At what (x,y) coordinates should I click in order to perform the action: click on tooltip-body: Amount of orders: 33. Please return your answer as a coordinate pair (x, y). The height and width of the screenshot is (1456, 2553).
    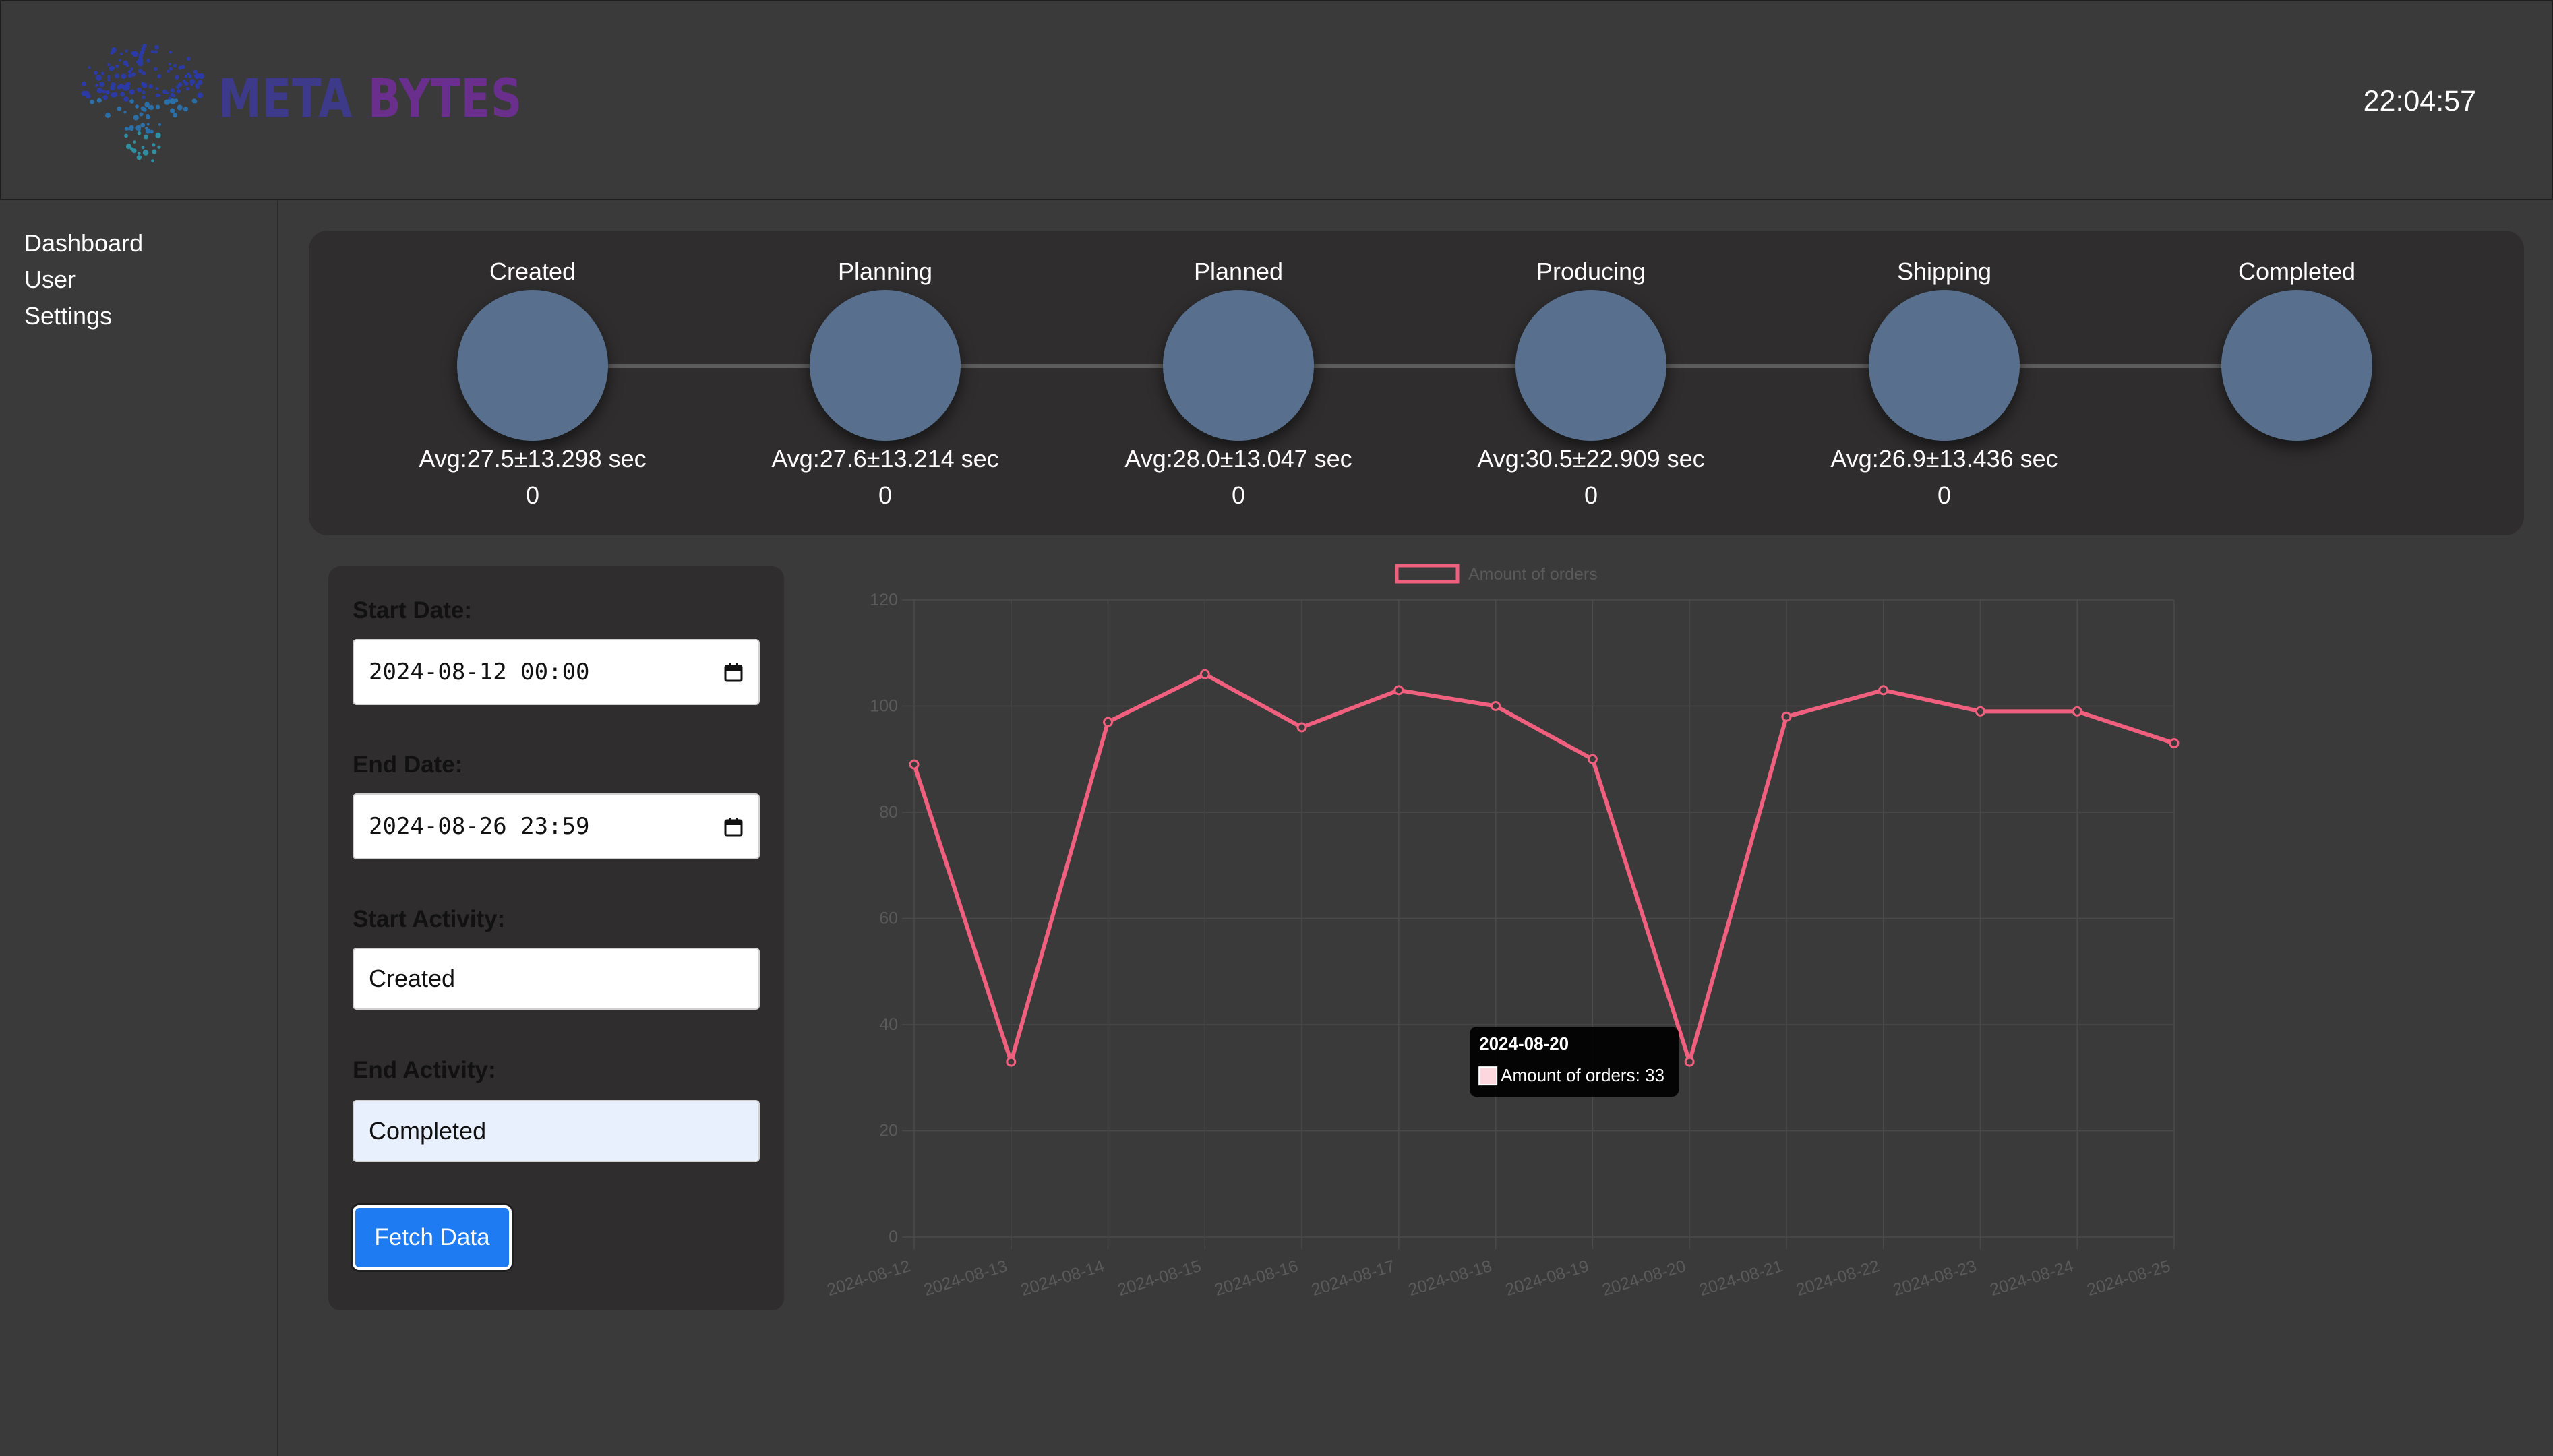
    Looking at the image, I should click on (1582, 1075).